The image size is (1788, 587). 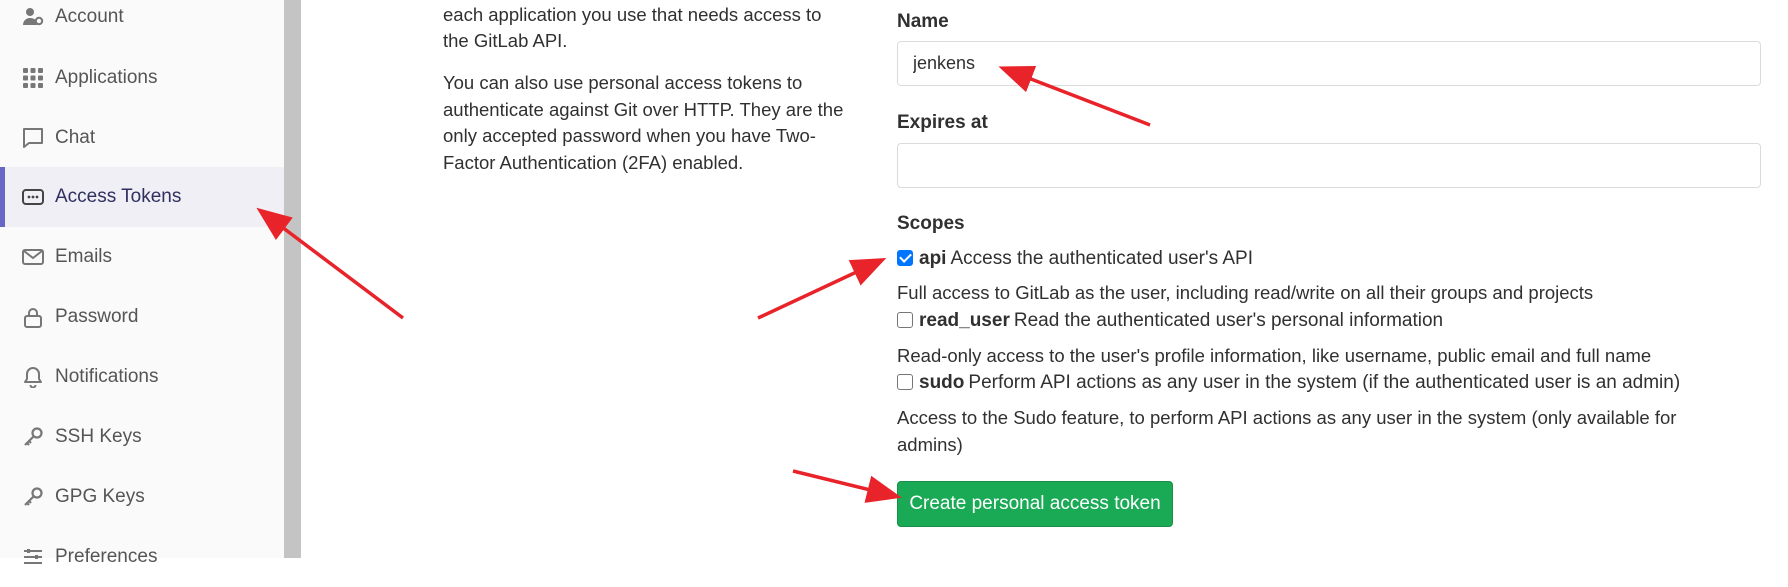 What do you see at coordinates (1329, 165) in the screenshot?
I see `expires-at-input` at bounding box center [1329, 165].